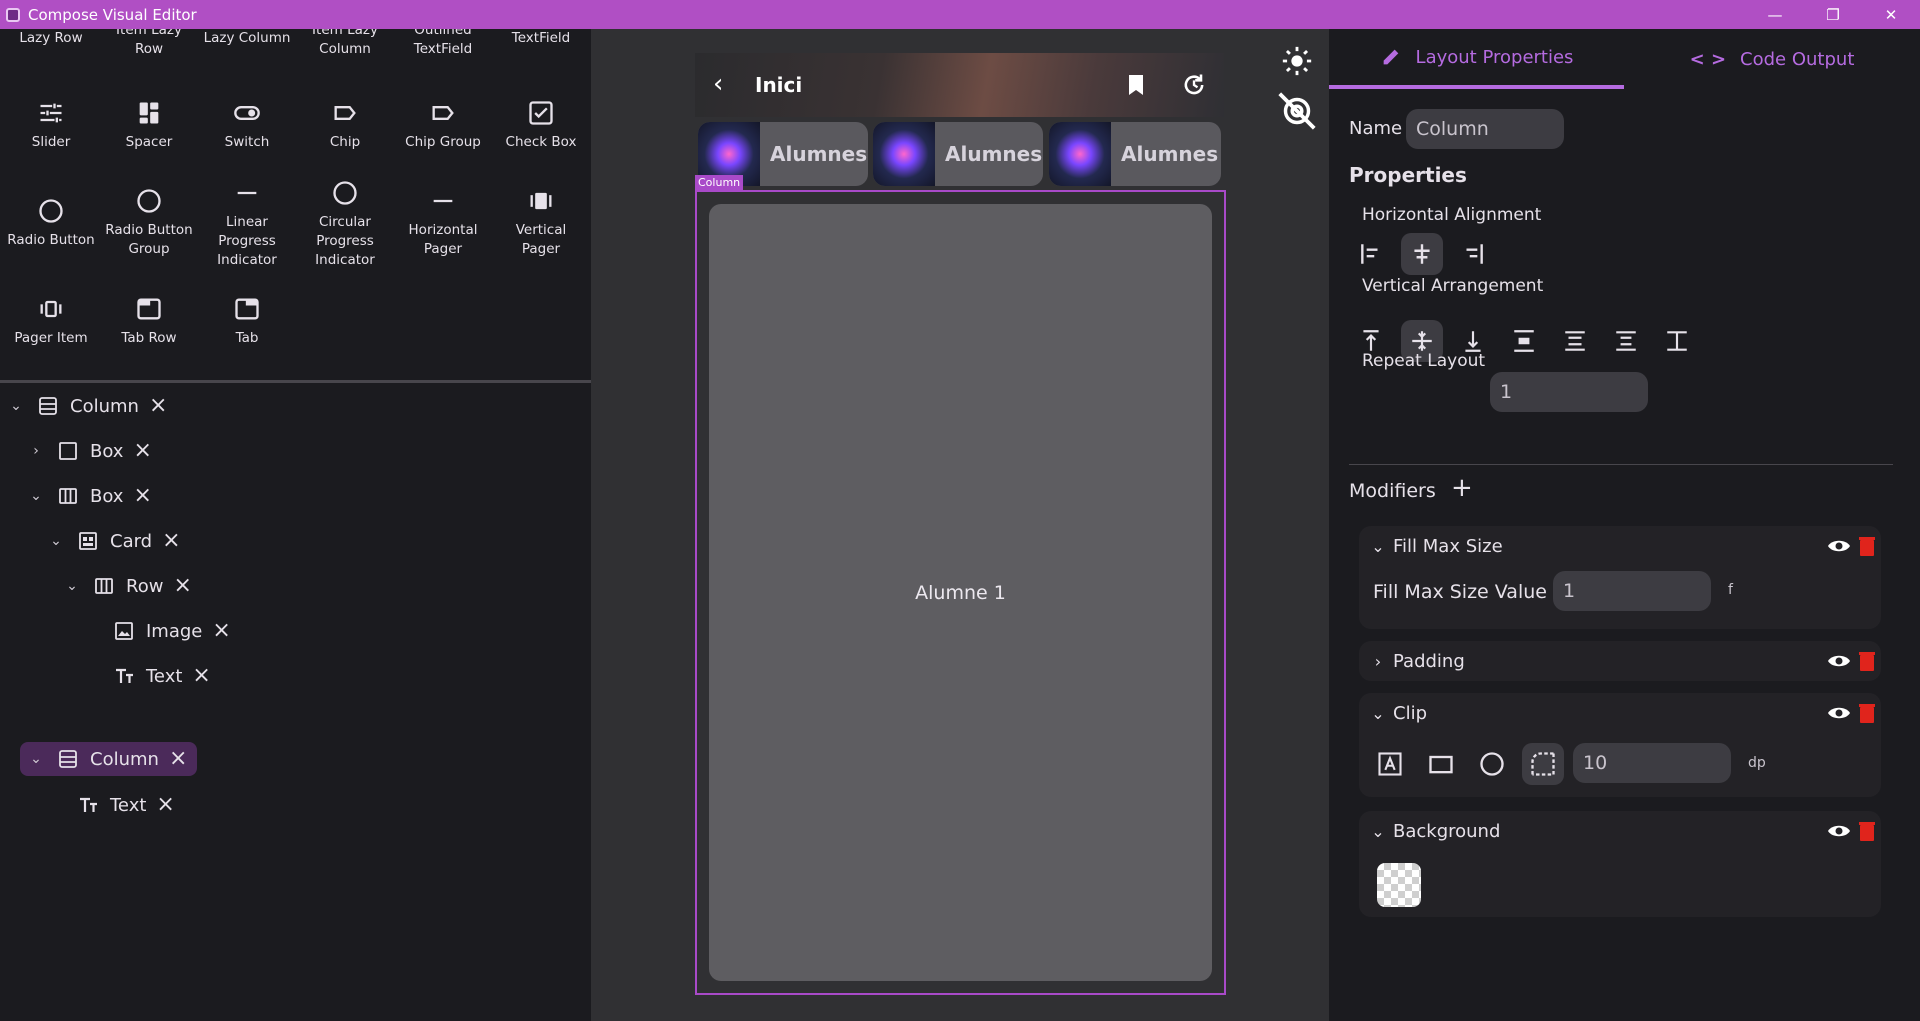 The image size is (1920, 1021). Describe the element at coordinates (1441, 764) in the screenshot. I see `clip-rectangle-button` at that location.